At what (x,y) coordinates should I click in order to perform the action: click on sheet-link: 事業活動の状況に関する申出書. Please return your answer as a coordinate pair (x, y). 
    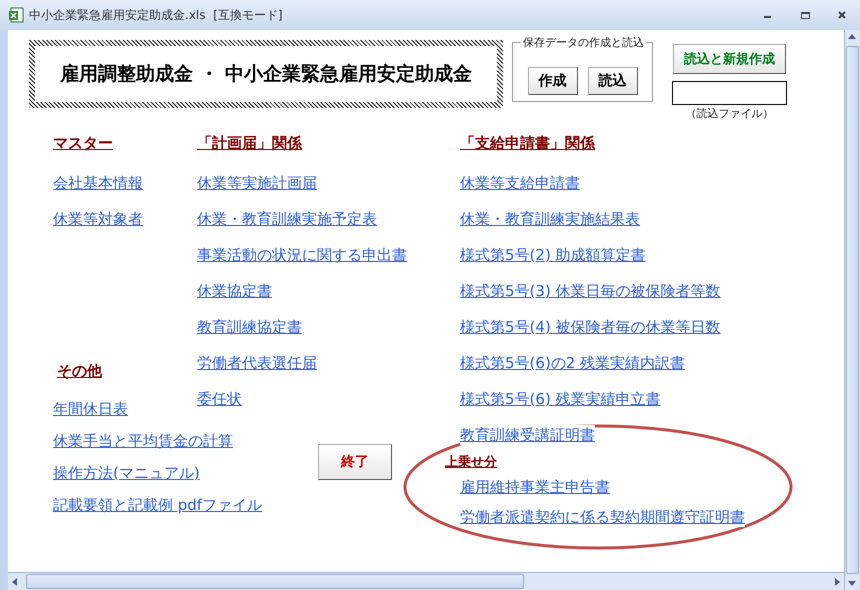
    Looking at the image, I should click on (302, 255).